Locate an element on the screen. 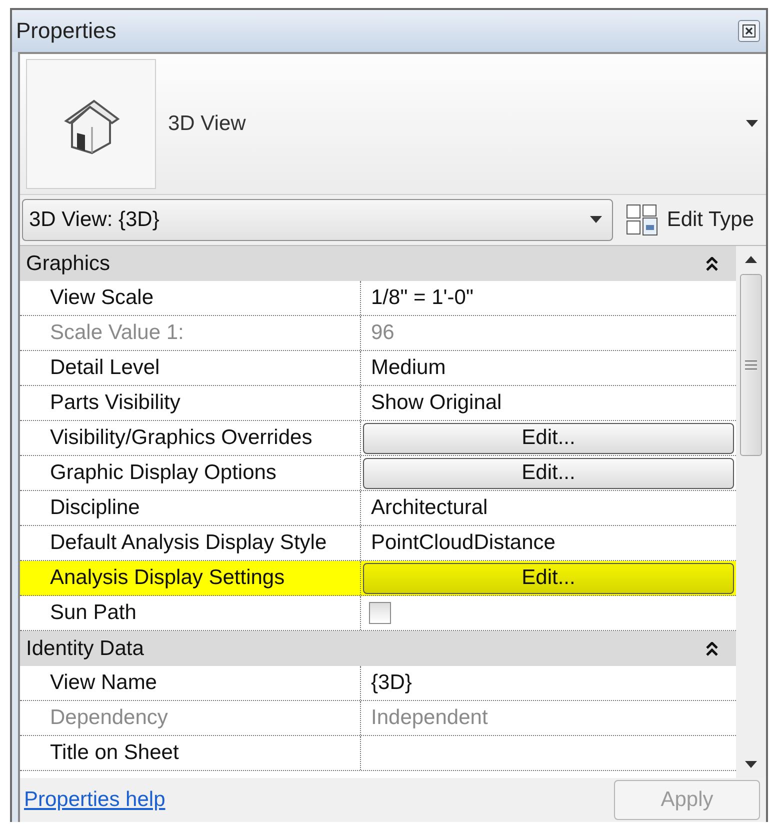  property-label: Title on Sheet is located at coordinates (114, 753).